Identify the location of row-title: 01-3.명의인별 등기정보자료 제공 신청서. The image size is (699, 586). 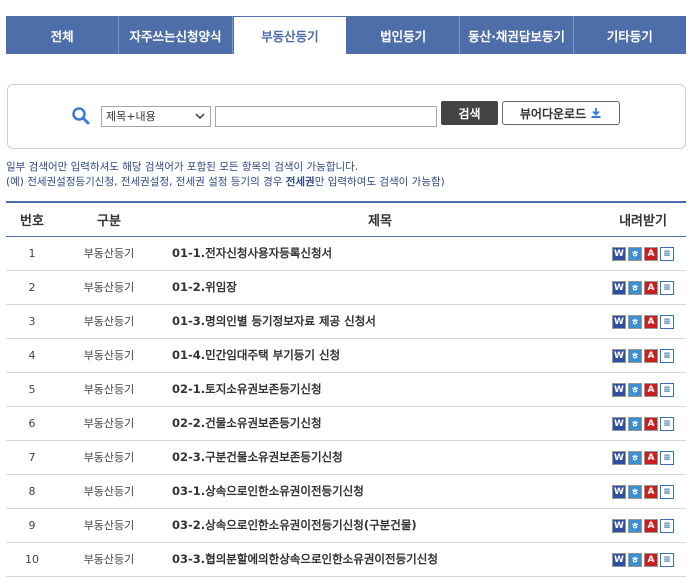
(380, 321).